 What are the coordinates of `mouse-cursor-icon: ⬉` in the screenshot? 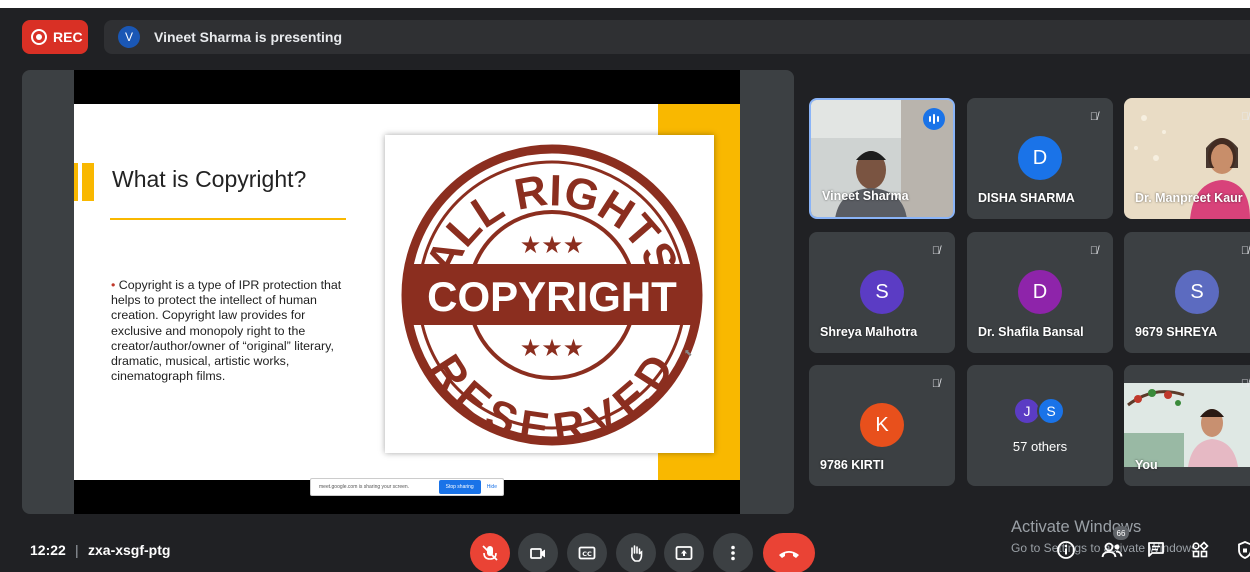 It's located at (688, 353).